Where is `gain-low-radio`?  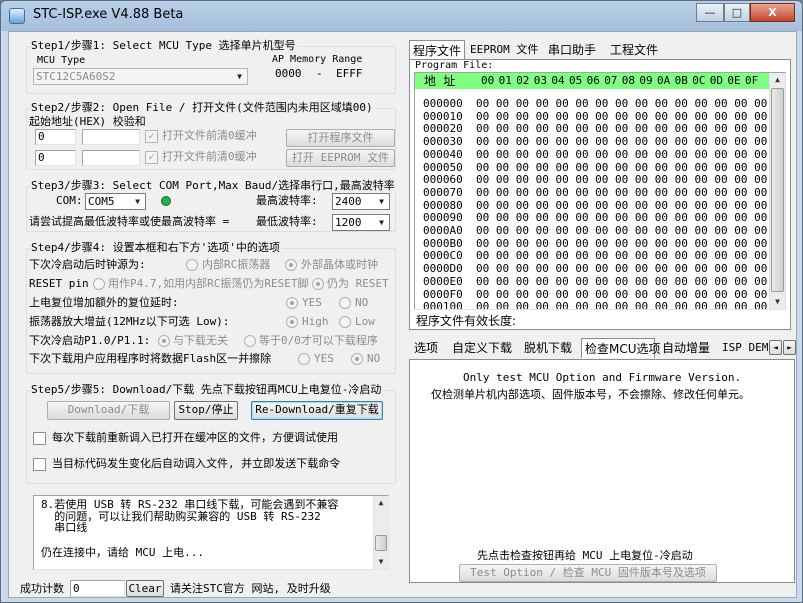
gain-low-radio is located at coordinates (345, 322).